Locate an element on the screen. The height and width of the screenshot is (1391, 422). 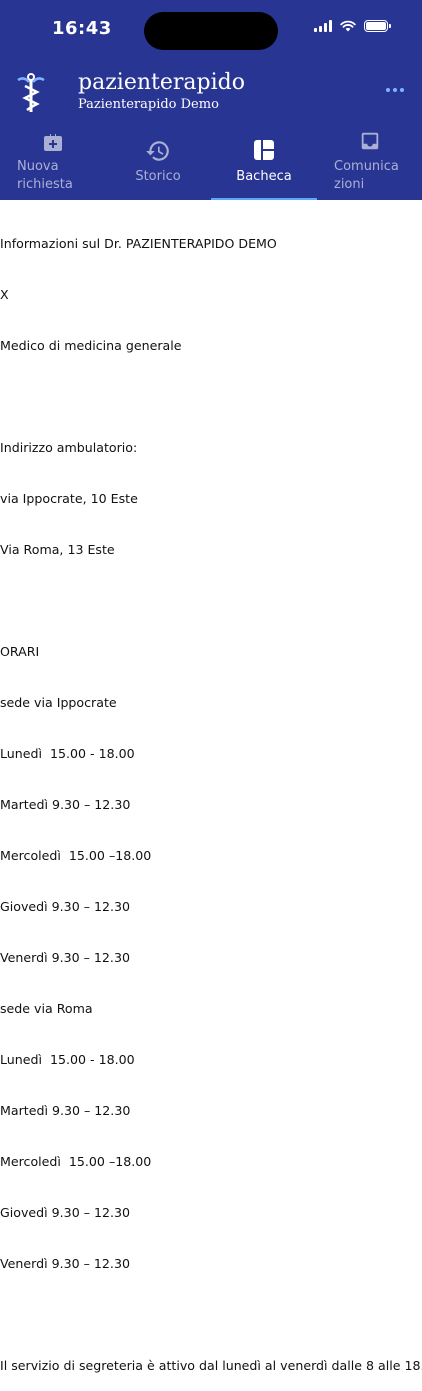
tab-label: Storico is located at coordinates (158, 176).